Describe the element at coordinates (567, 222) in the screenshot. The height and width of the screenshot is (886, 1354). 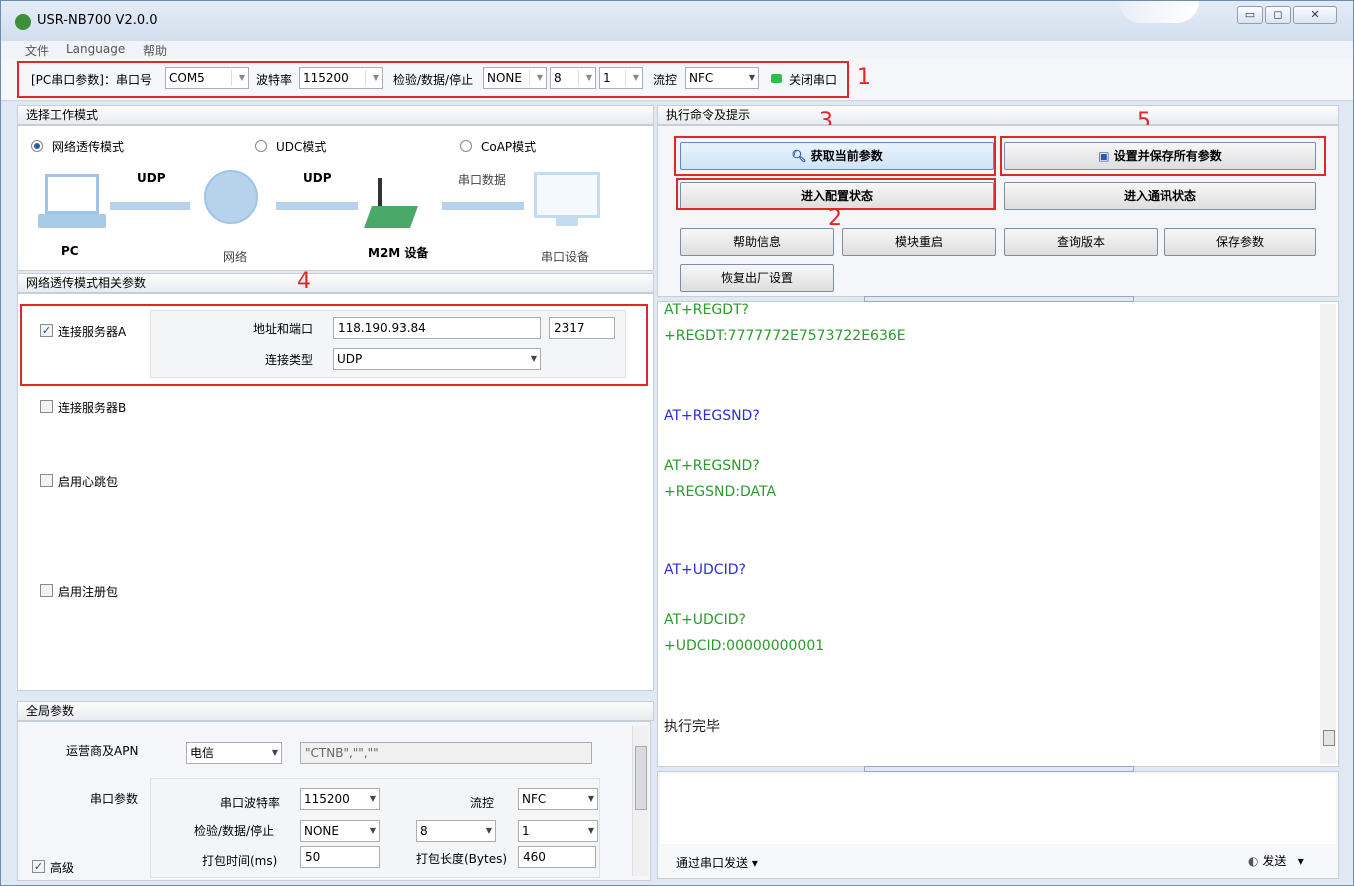
I see `monitor-stand-icon` at that location.